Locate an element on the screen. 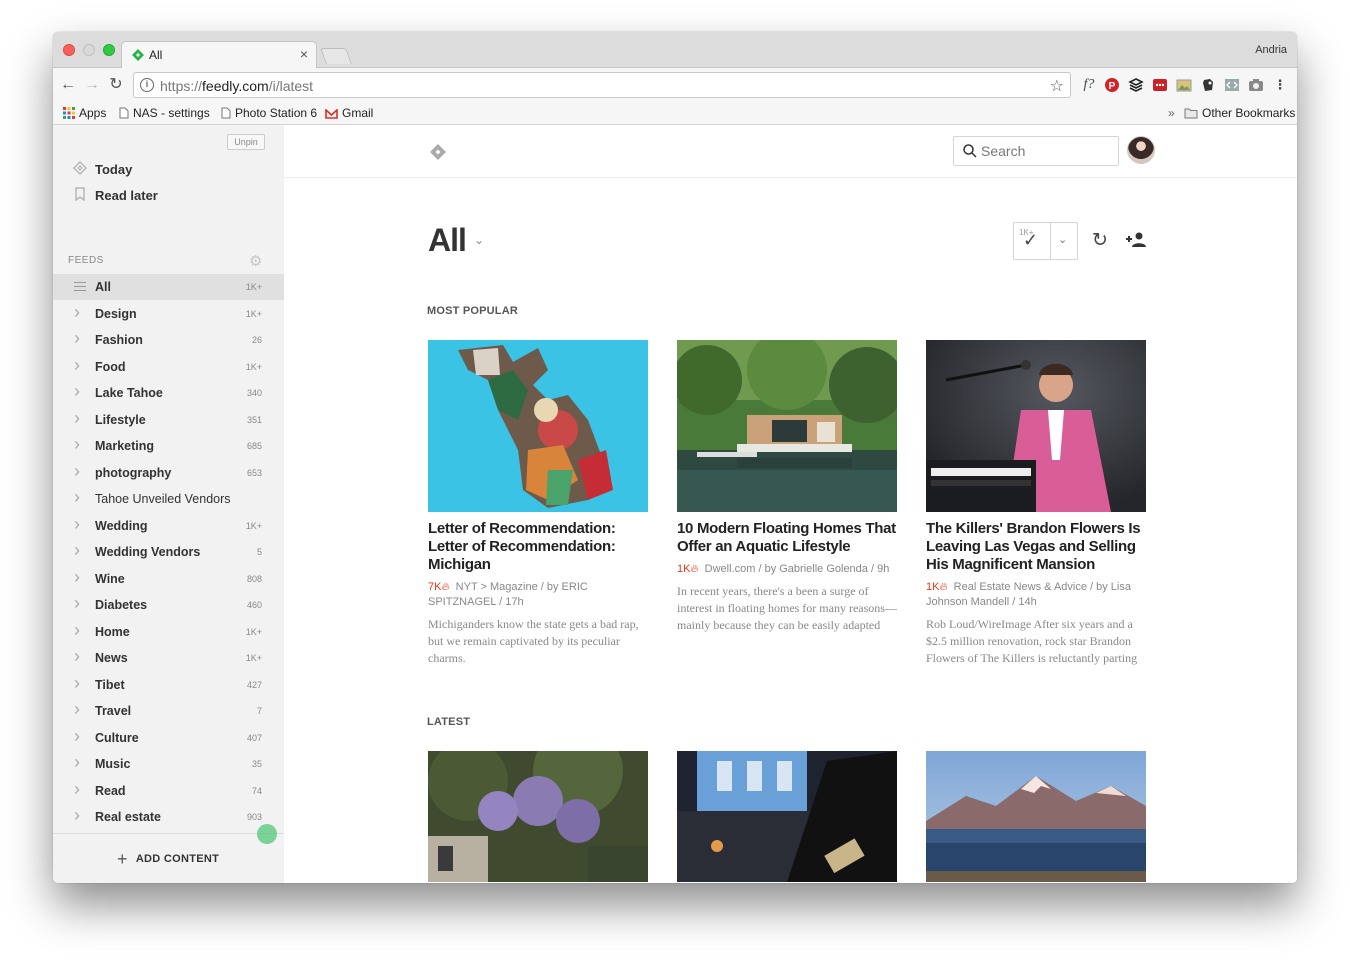 The image size is (1350, 963). profile-name: Andria is located at coordinates (1271, 50).